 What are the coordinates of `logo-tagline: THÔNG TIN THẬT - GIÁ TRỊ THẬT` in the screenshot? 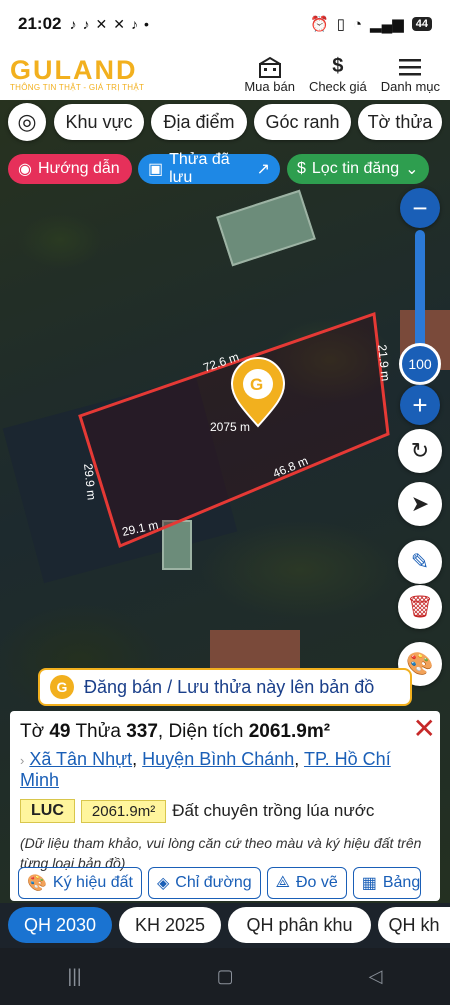 It's located at (77, 87).